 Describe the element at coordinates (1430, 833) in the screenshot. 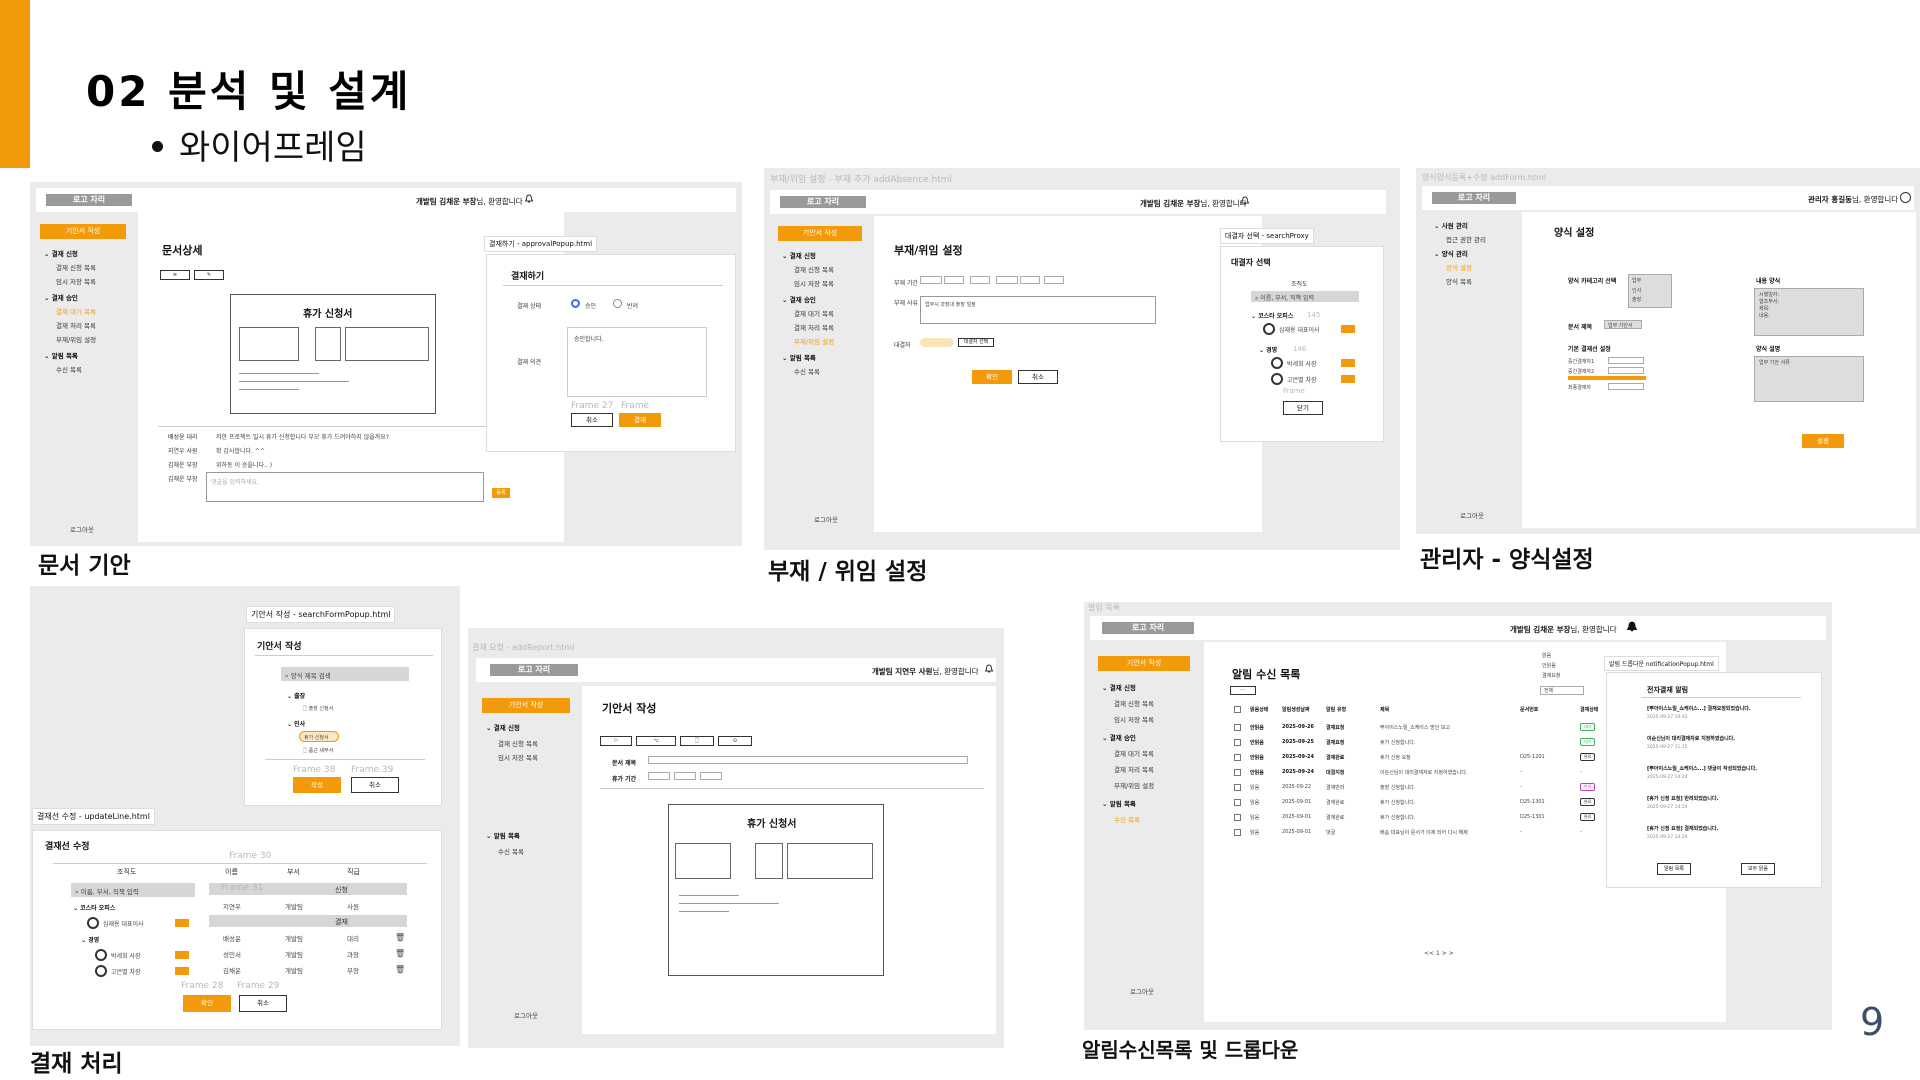

I see `table-row: 읽음 2025-09-01 댓글 배솜 대표님이 문서가 이제 되어 다시 해제 - -` at that location.